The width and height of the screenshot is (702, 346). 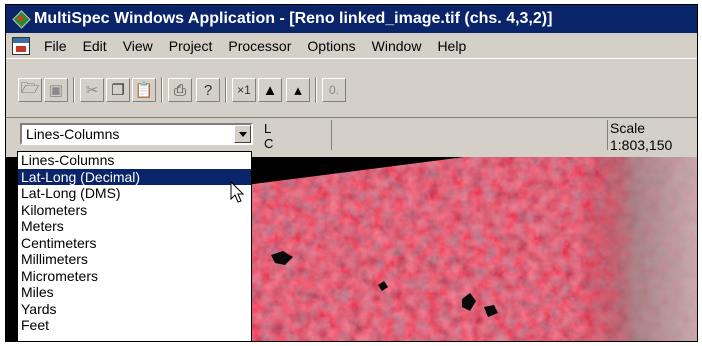 I want to click on coordinate-divider, so click(x=331, y=135).